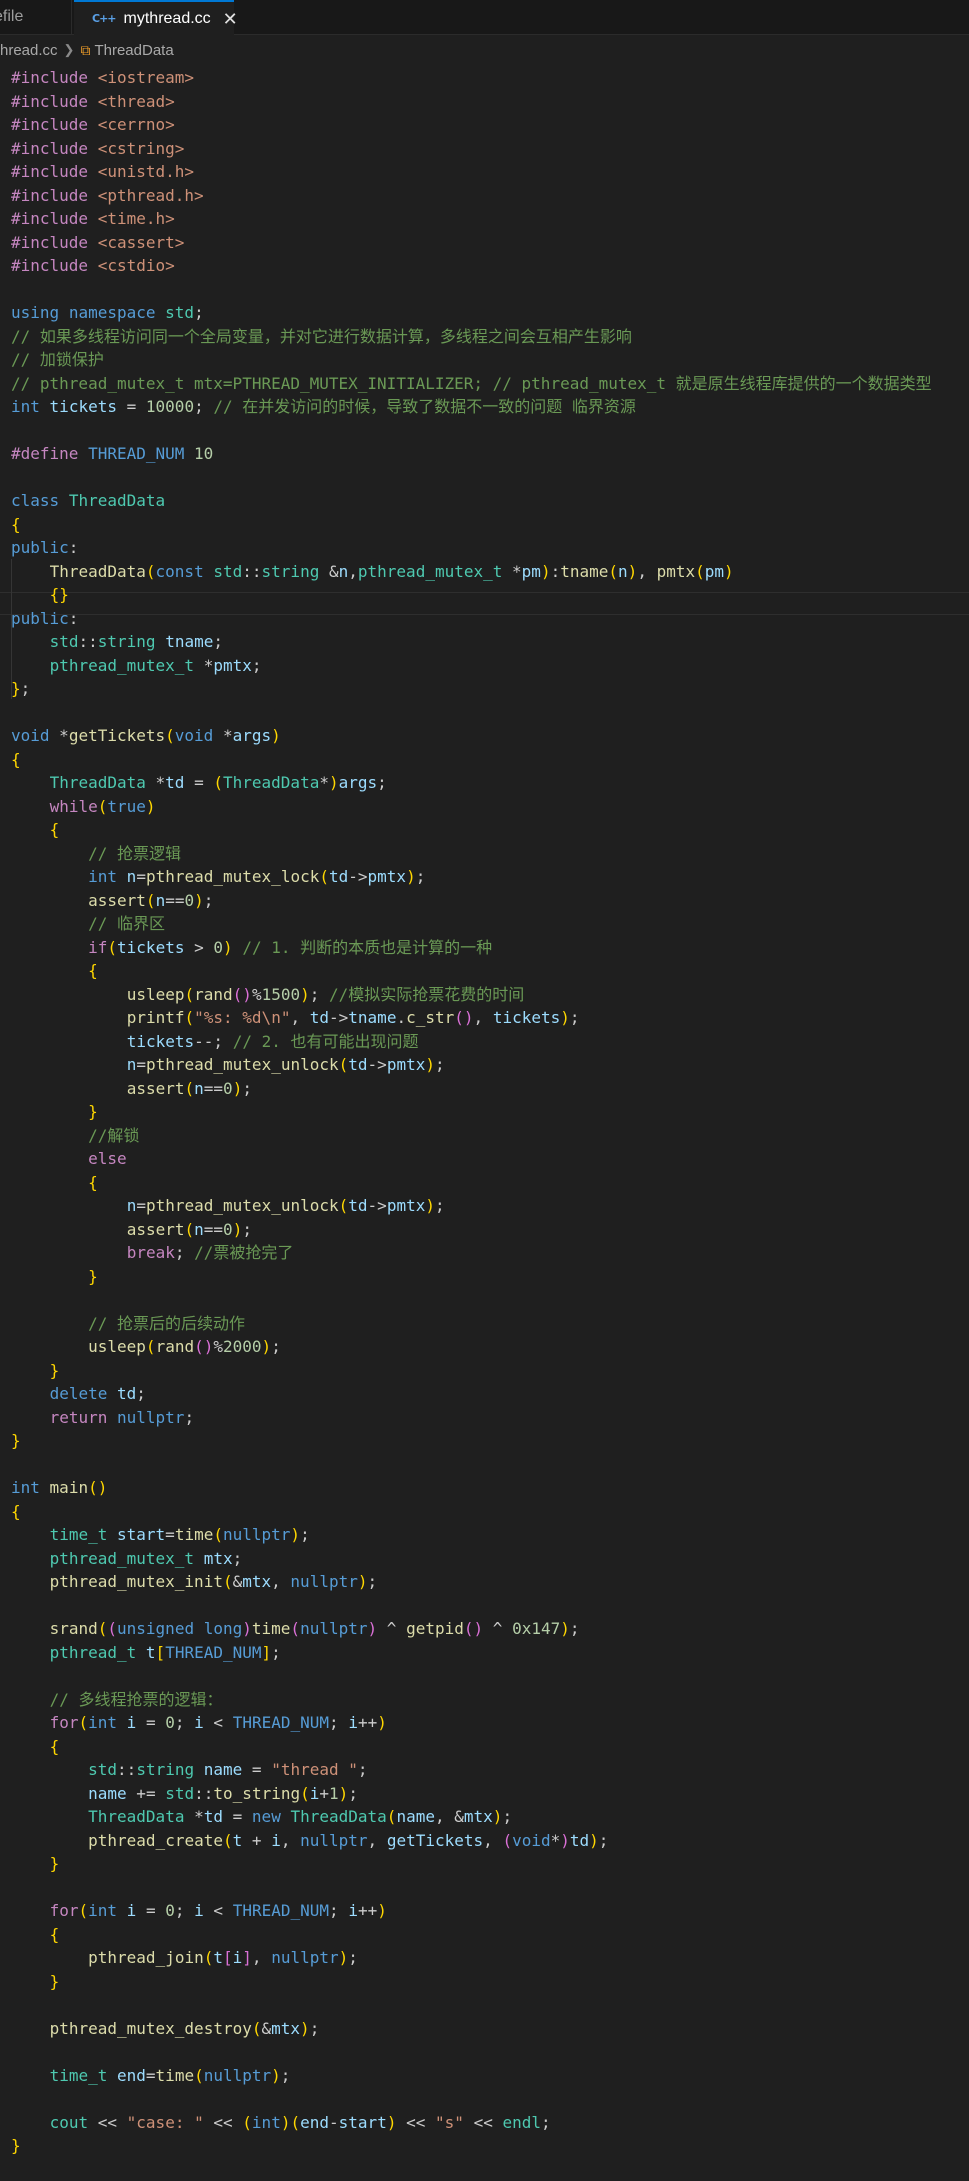 This screenshot has width=969, height=2181. I want to click on code-line: pthread_t t[THREAD_NUM];, so click(471, 1653).